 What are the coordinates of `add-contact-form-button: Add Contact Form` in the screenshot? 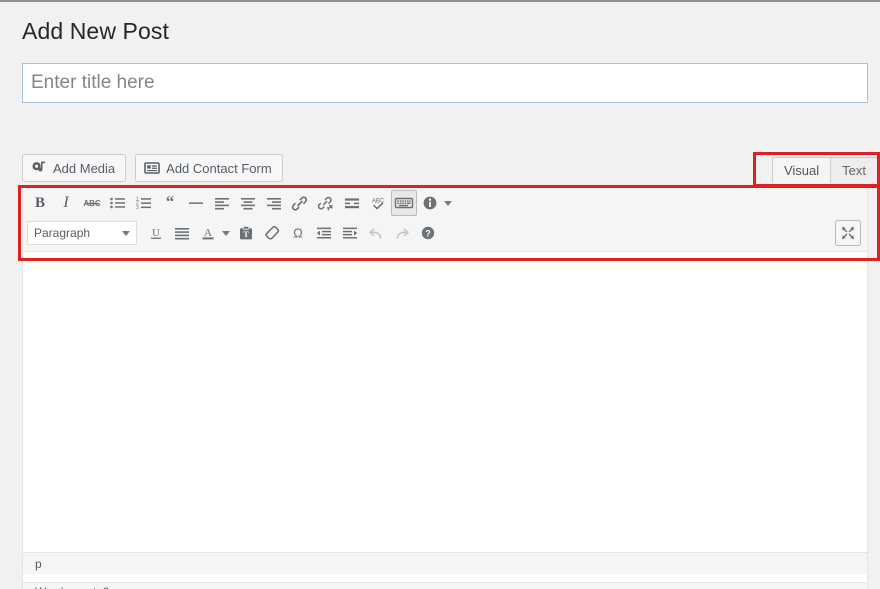 It's located at (209, 168).